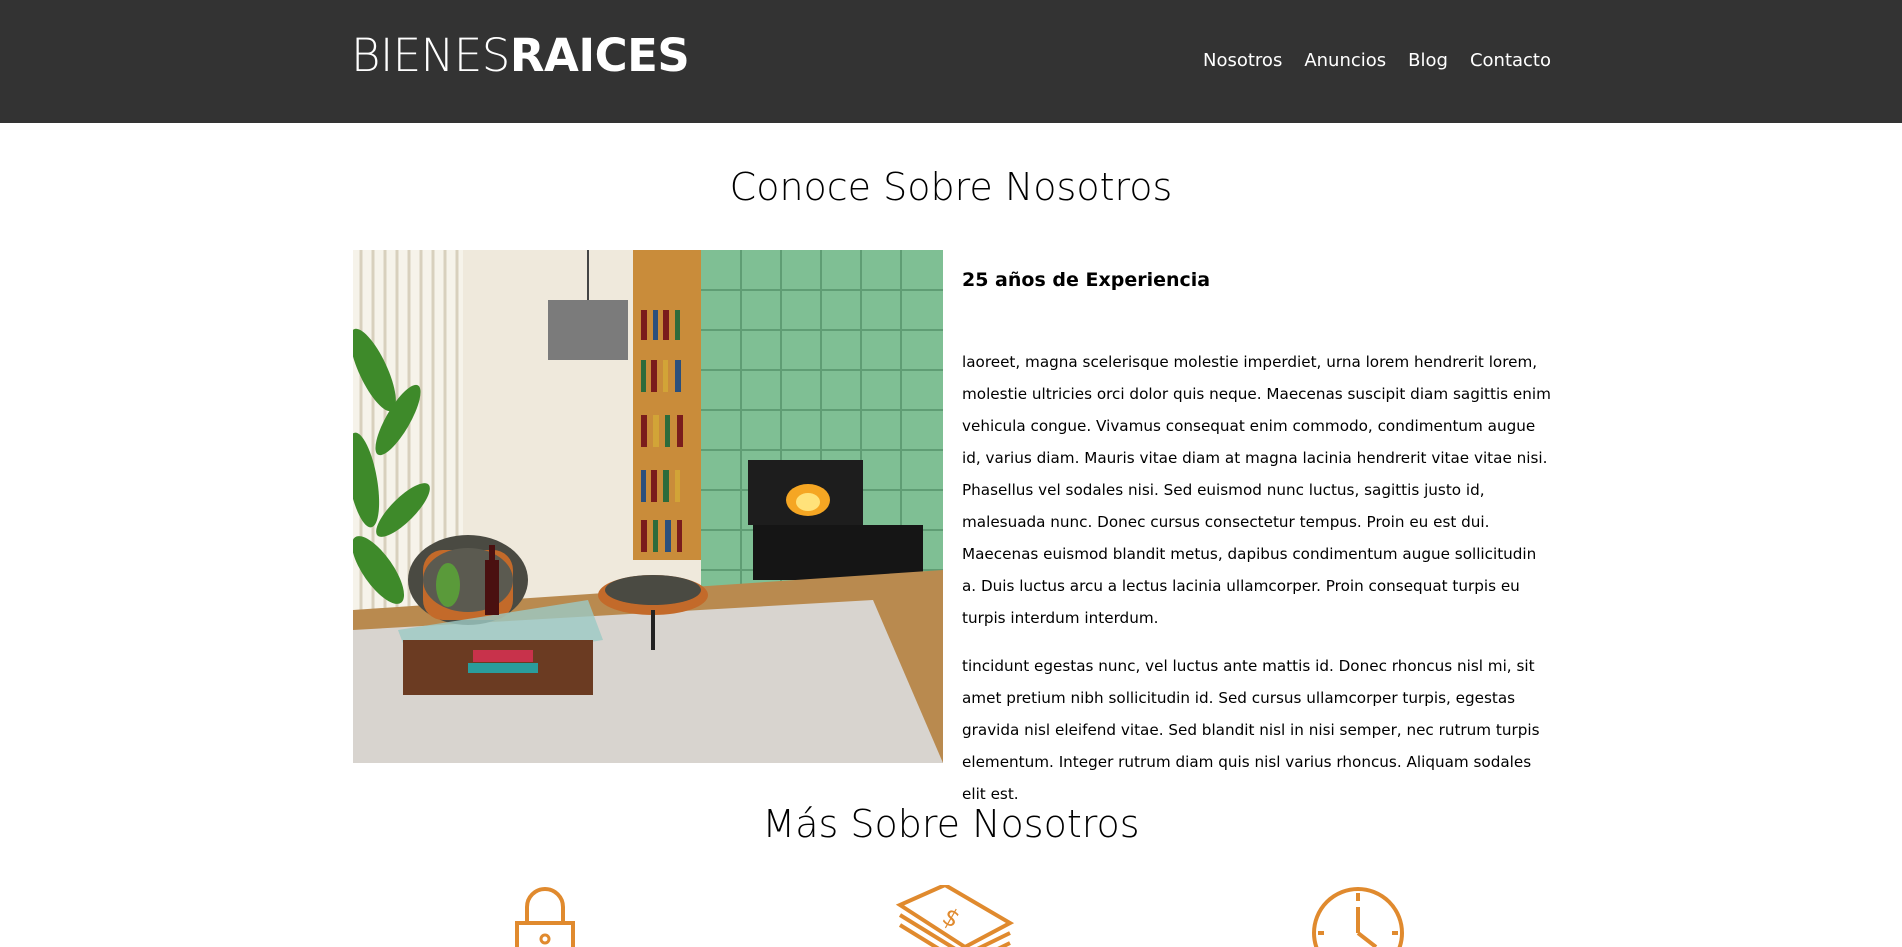  What do you see at coordinates (1086, 280) in the screenshot?
I see `about-subtitle: 25 años de Experiencia` at bounding box center [1086, 280].